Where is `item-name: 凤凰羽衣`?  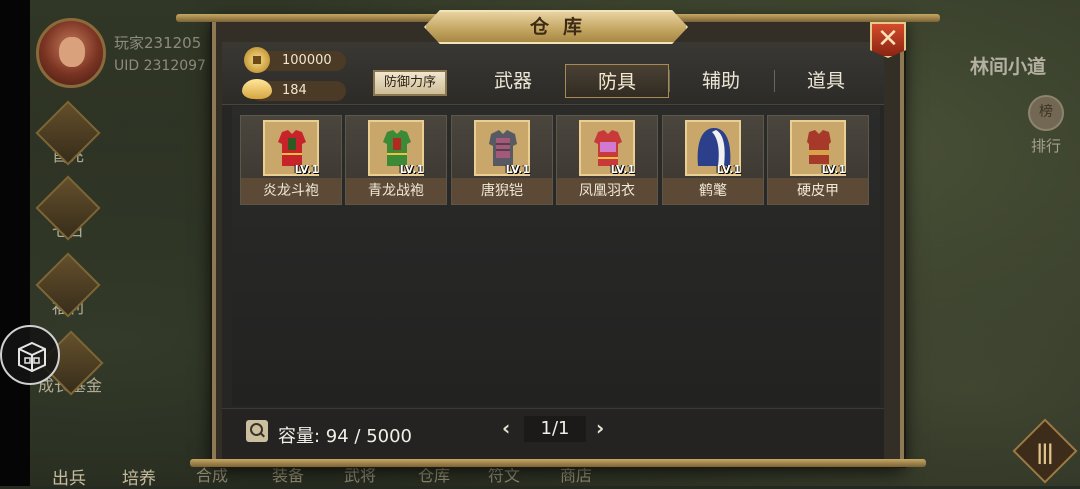 item-name: 凤凰羽衣 is located at coordinates (607, 191).